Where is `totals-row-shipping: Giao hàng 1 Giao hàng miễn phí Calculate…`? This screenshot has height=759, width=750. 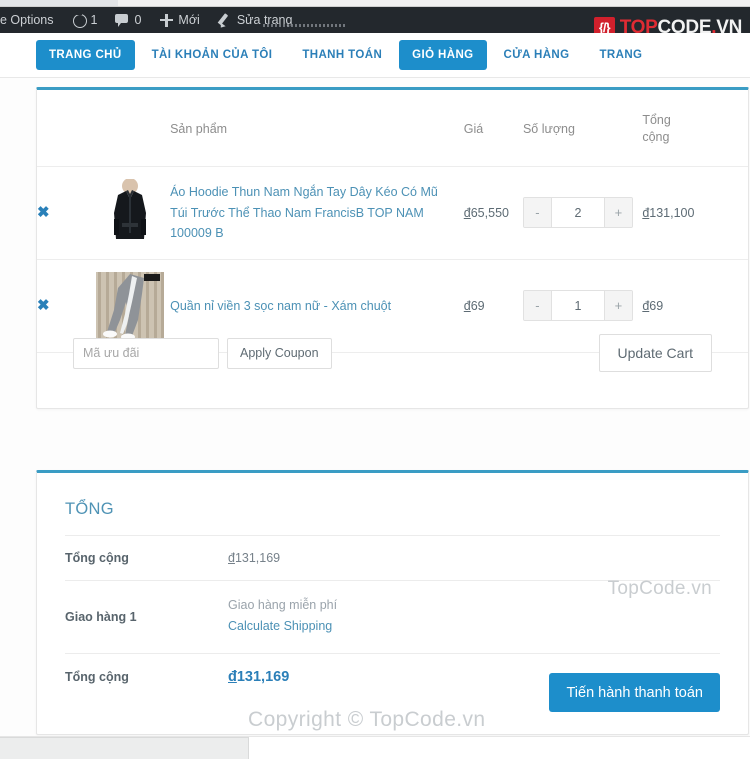
totals-row-shipping: Giao hàng 1 Giao hàng miễn phí Calculate… is located at coordinates (392, 617).